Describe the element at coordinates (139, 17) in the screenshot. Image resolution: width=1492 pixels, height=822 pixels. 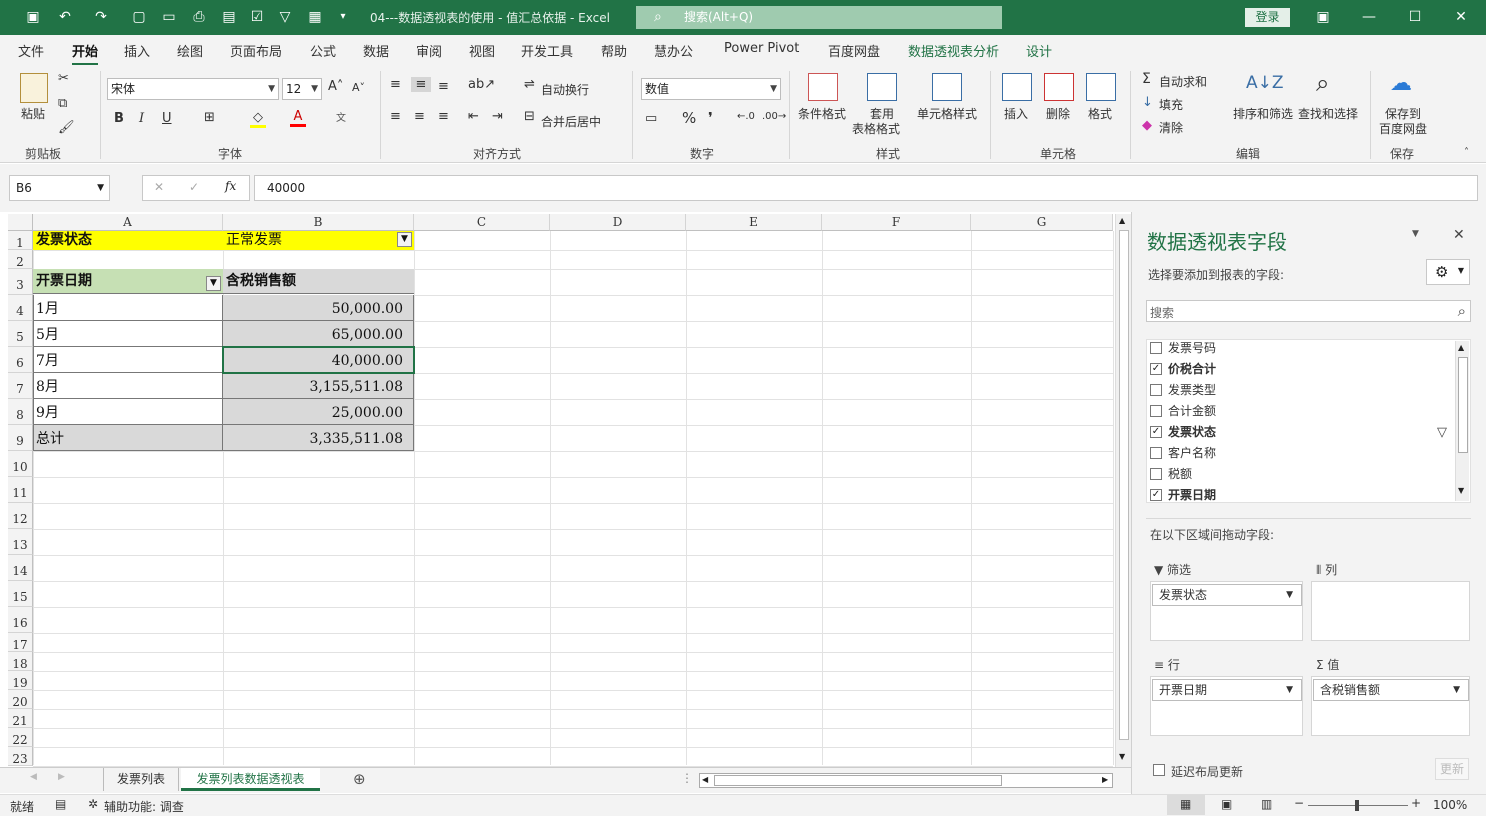
I see `new-file-icon: ▢` at that location.